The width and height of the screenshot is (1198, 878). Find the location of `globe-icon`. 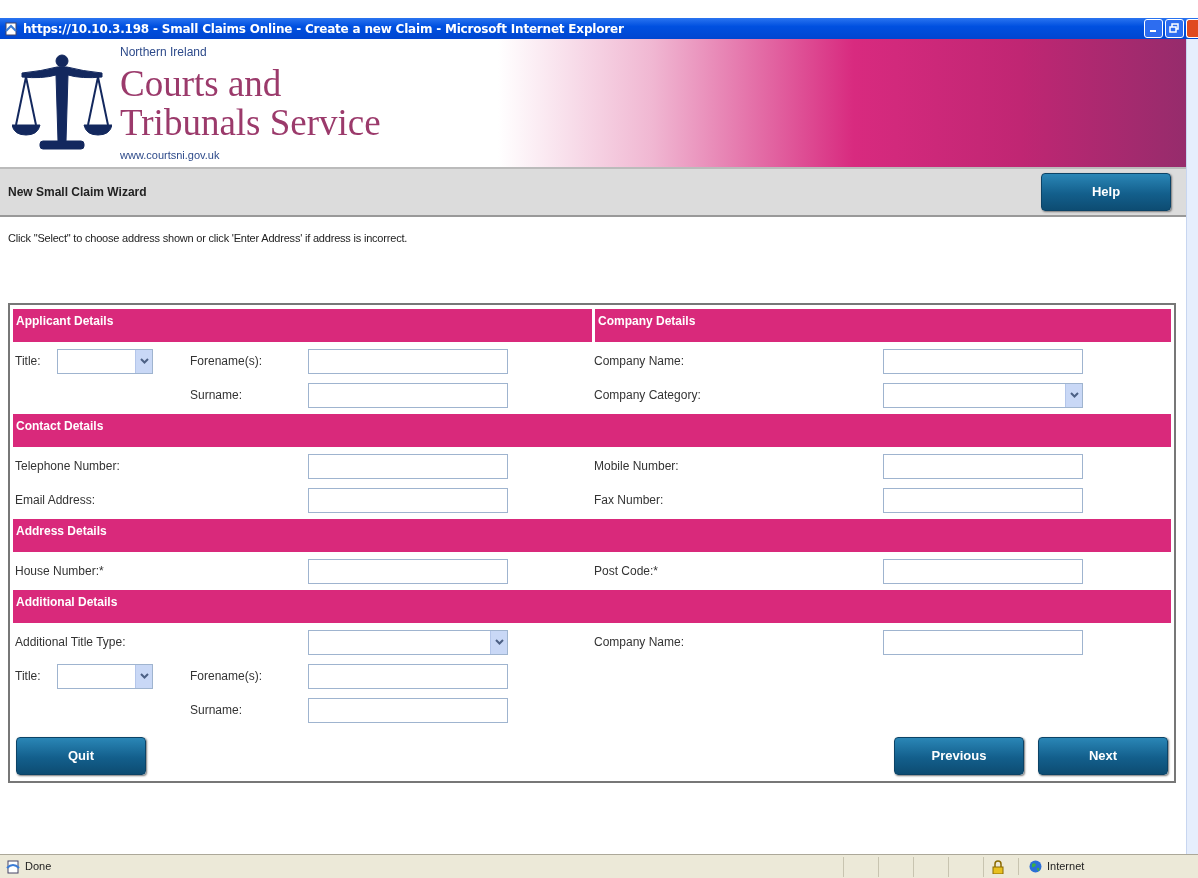

globe-icon is located at coordinates (1035, 866).